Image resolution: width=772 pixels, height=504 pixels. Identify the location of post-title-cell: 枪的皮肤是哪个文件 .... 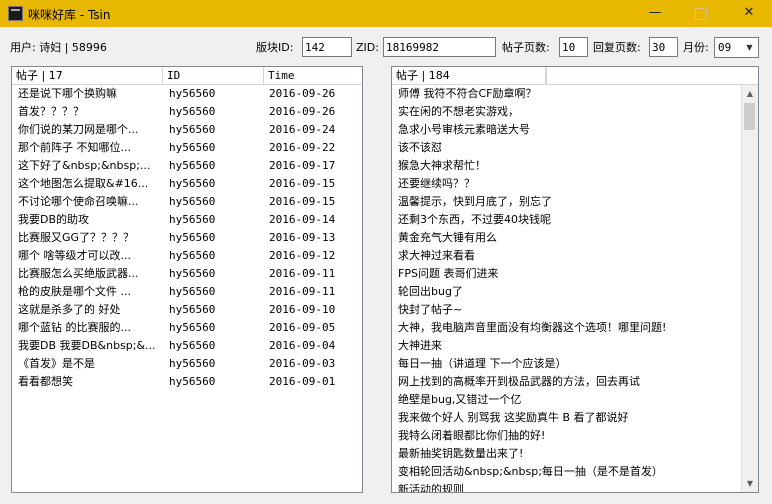
(74, 291).